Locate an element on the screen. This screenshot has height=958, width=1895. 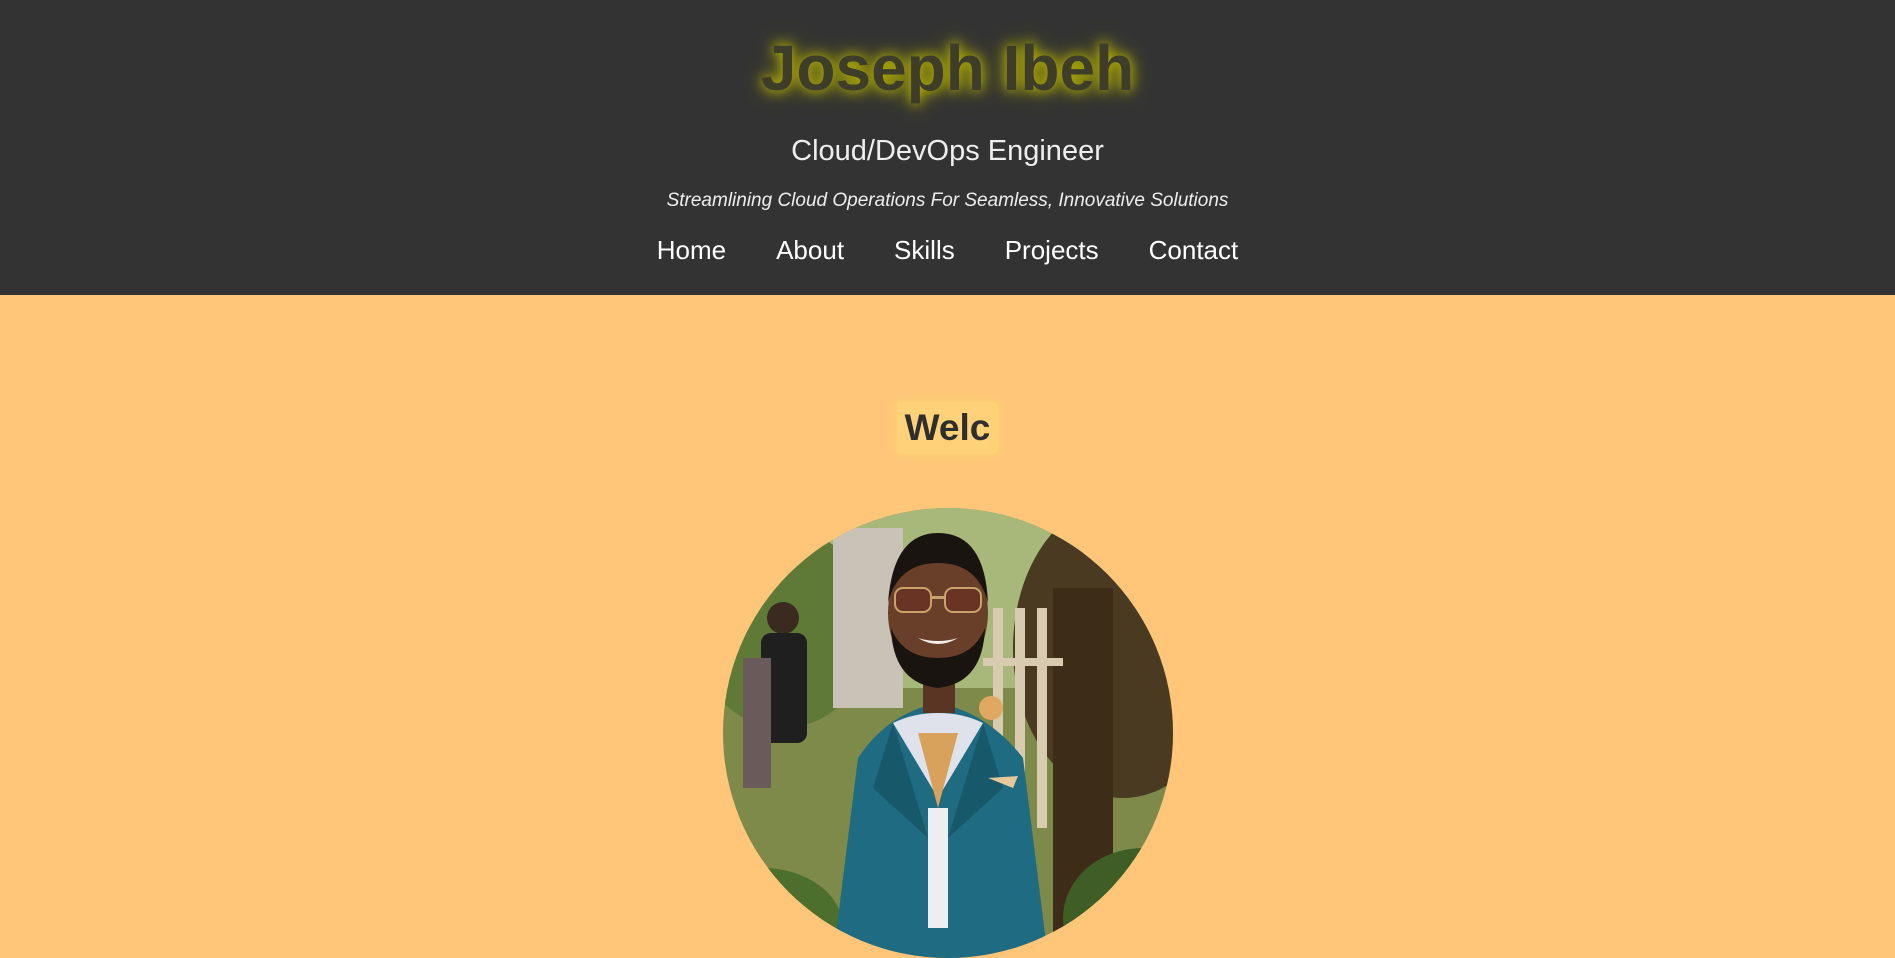
nav-link-about: About is located at coordinates (810, 250).